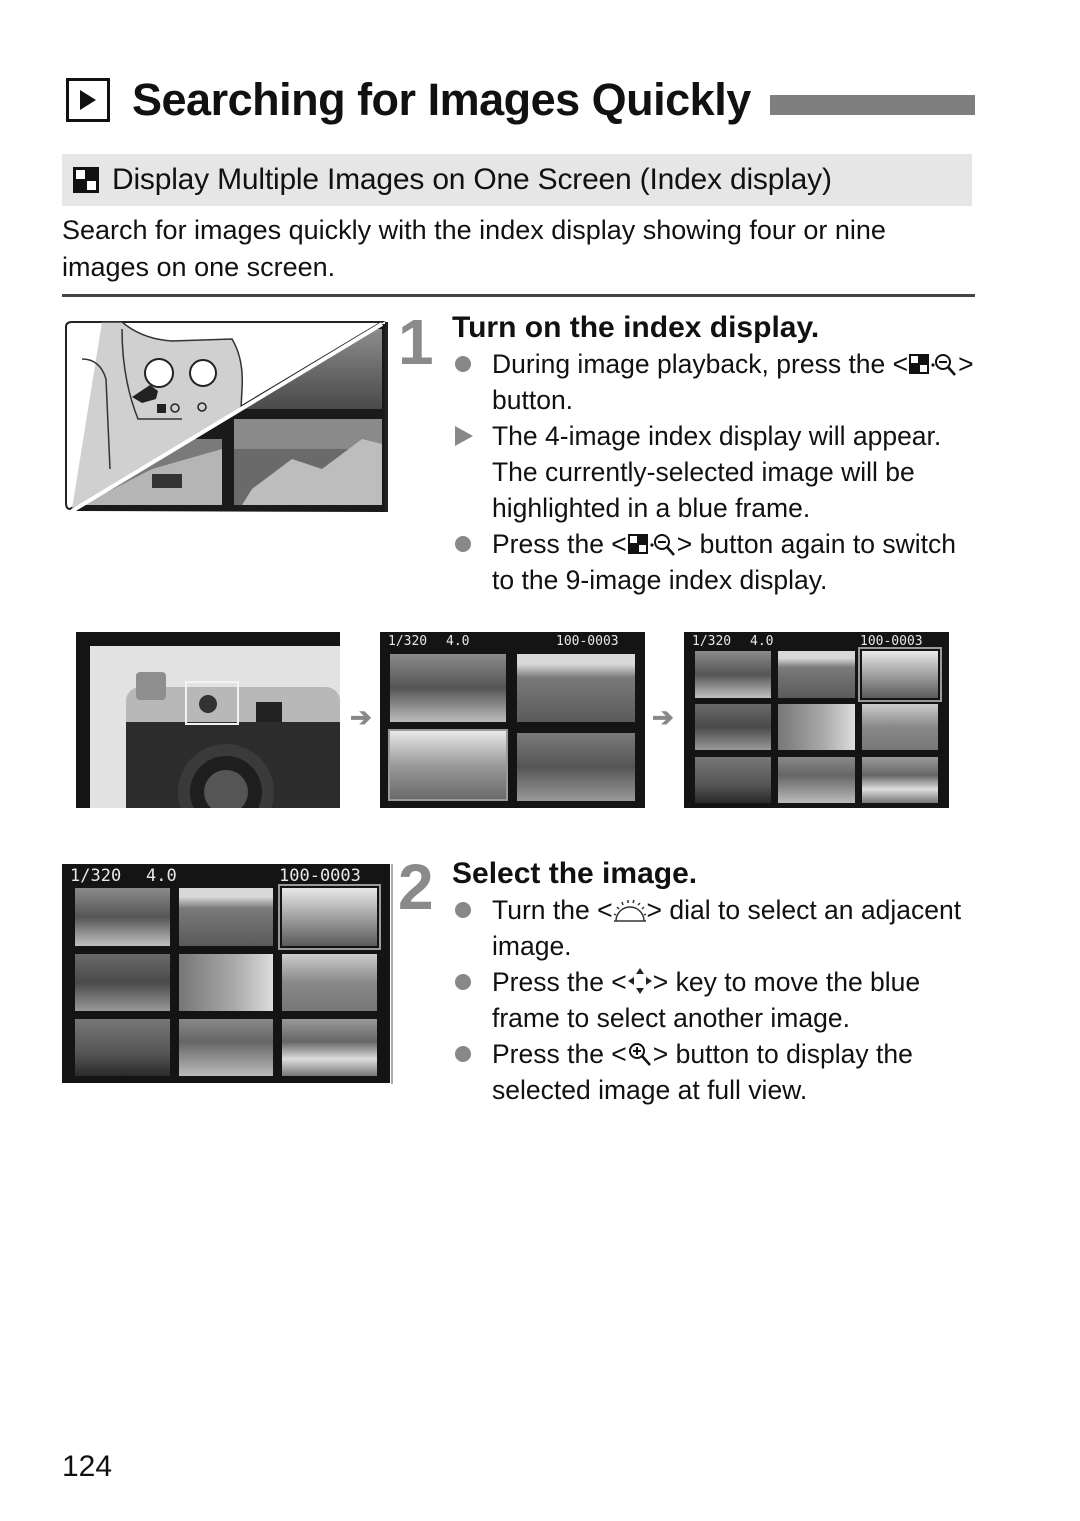 The width and height of the screenshot is (1080, 1521). Describe the element at coordinates (629, 910) in the screenshot. I see `main-dial-icon` at that location.